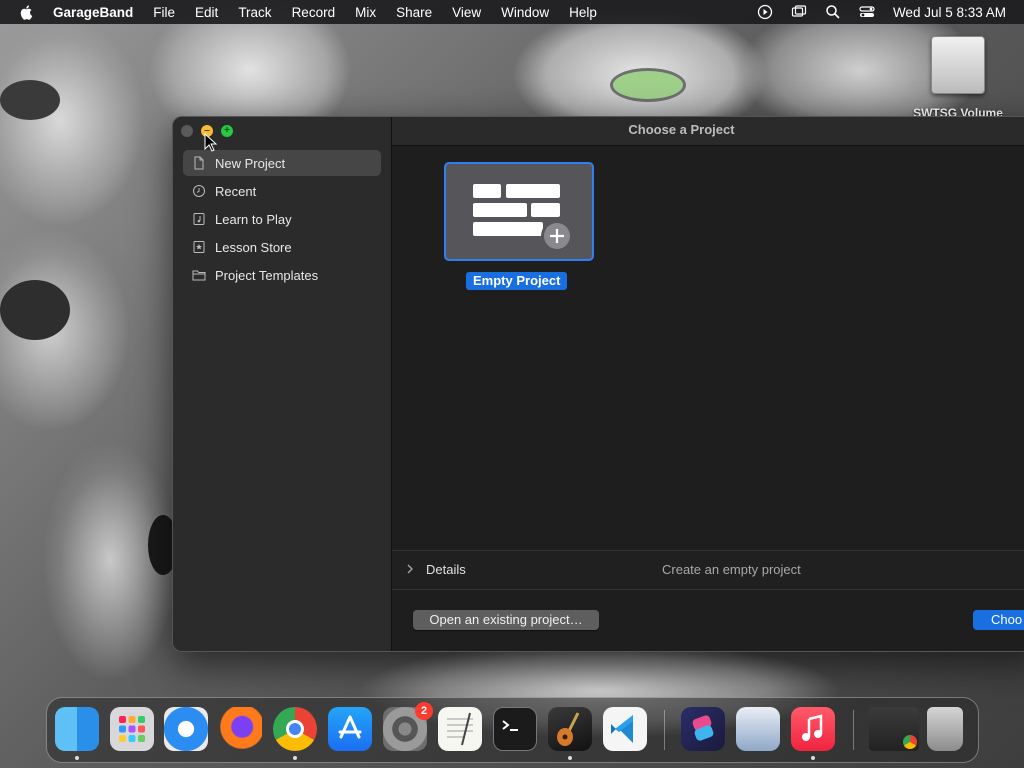 The image size is (1024, 768). Describe the element at coordinates (867, 12) in the screenshot. I see `control-center-icon` at that location.